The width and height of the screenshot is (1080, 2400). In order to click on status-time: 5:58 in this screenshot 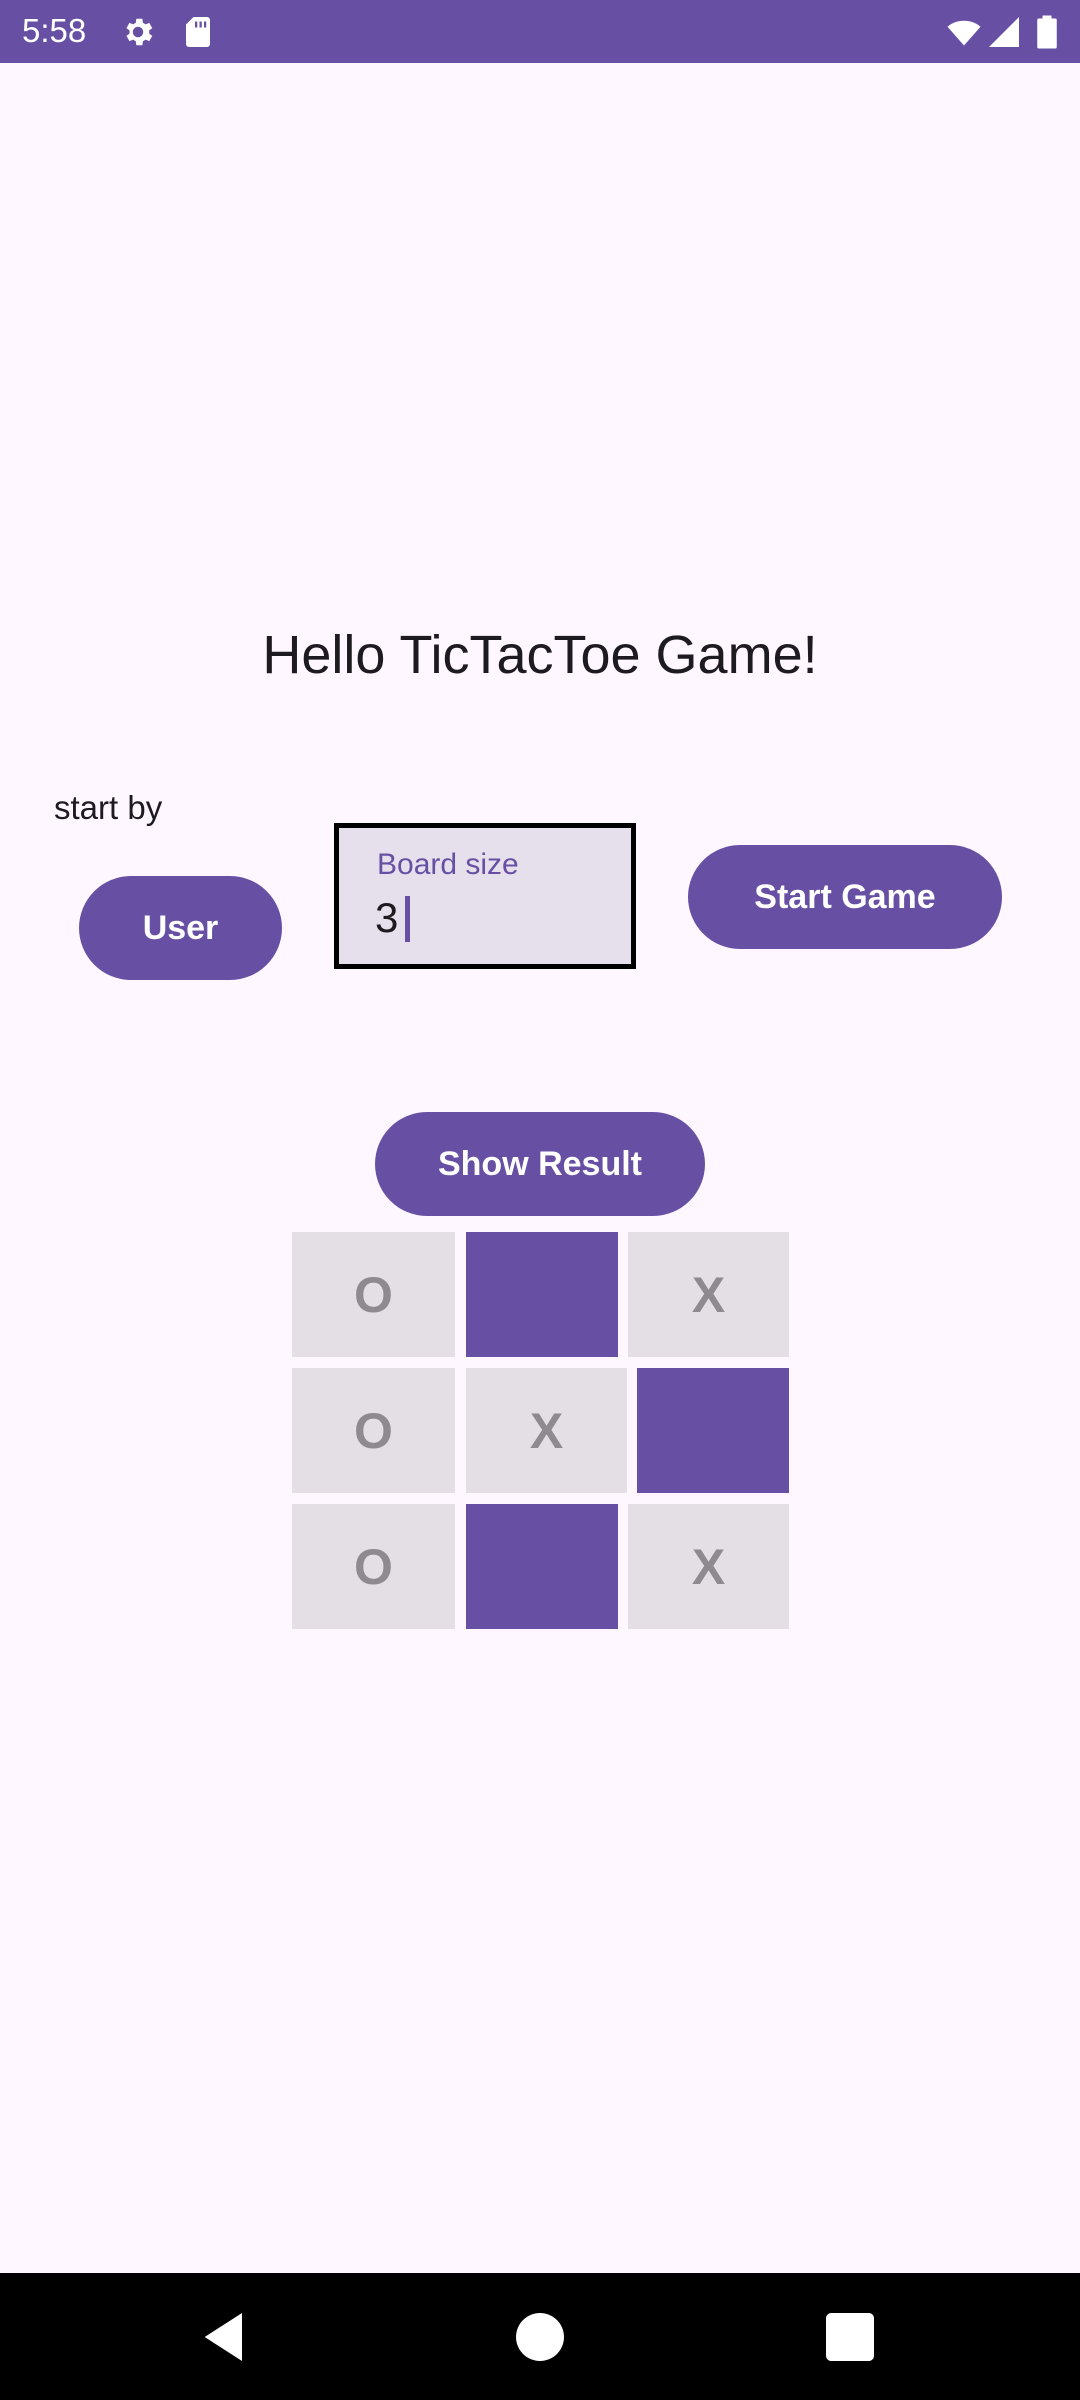, I will do `click(54, 30)`.